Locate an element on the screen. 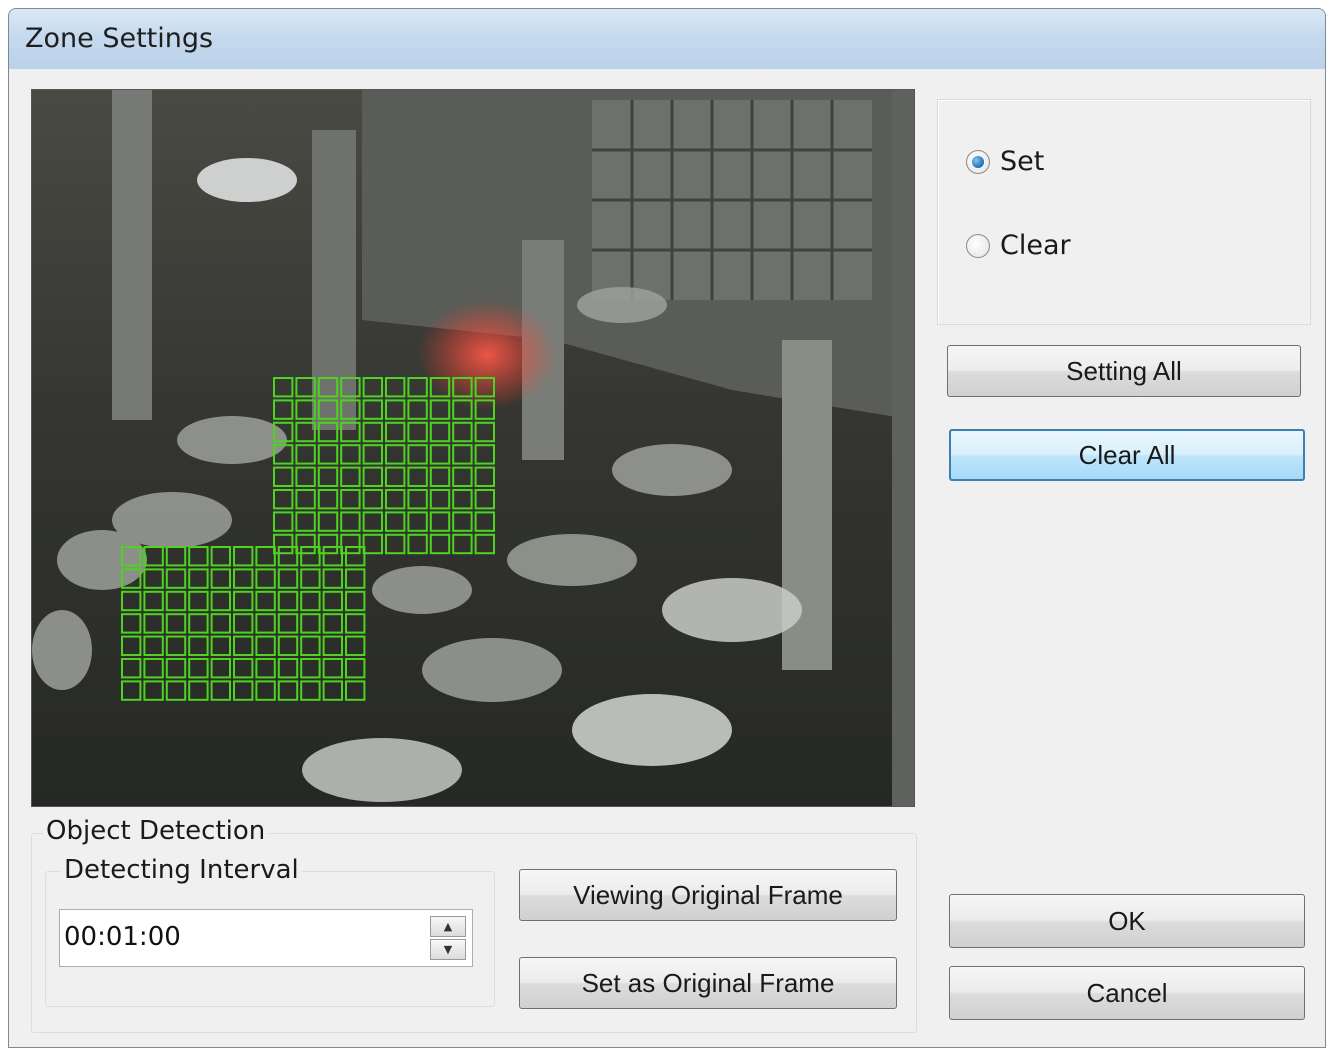 This screenshot has width=1329, height=1050. object-detection-label: Object Detection is located at coordinates (156, 831).